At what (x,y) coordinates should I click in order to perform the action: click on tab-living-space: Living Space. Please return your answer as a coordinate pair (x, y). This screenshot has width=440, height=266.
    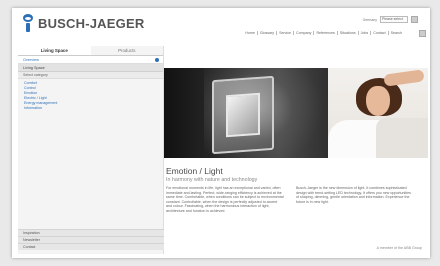
    Looking at the image, I should click on (54, 50).